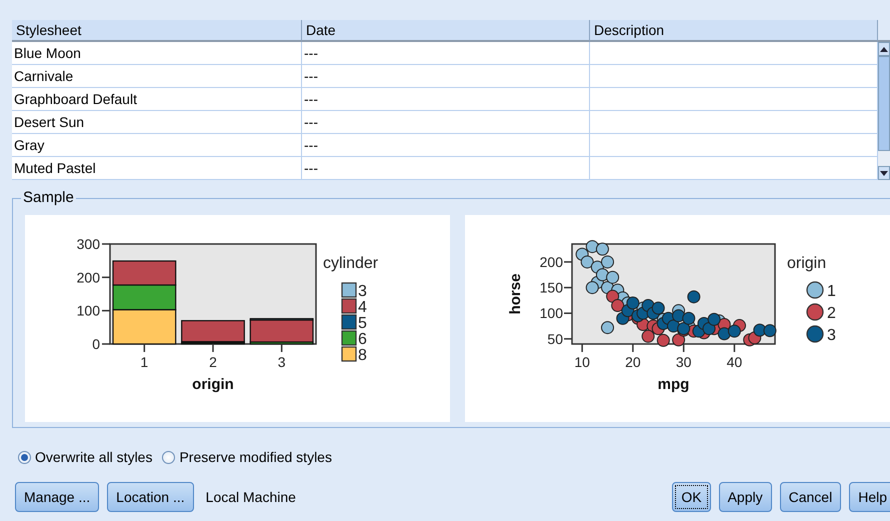  What do you see at coordinates (831, 313) in the screenshot?
I see `legend-label: 2` at bounding box center [831, 313].